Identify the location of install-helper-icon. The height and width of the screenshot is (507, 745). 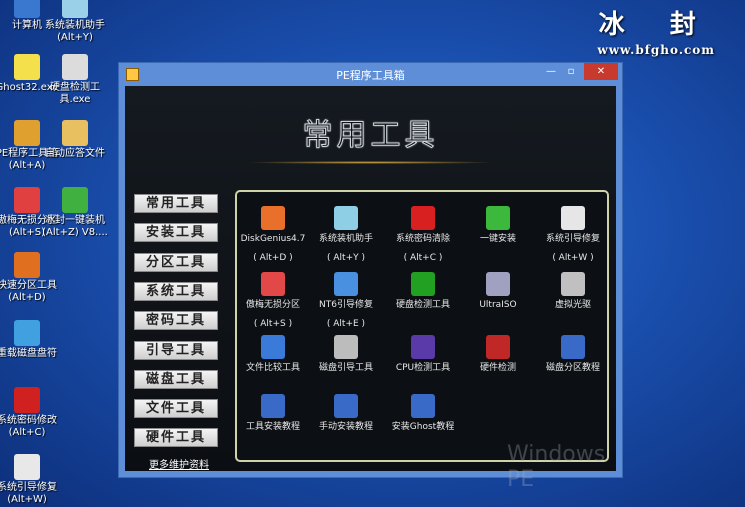
(346, 218).